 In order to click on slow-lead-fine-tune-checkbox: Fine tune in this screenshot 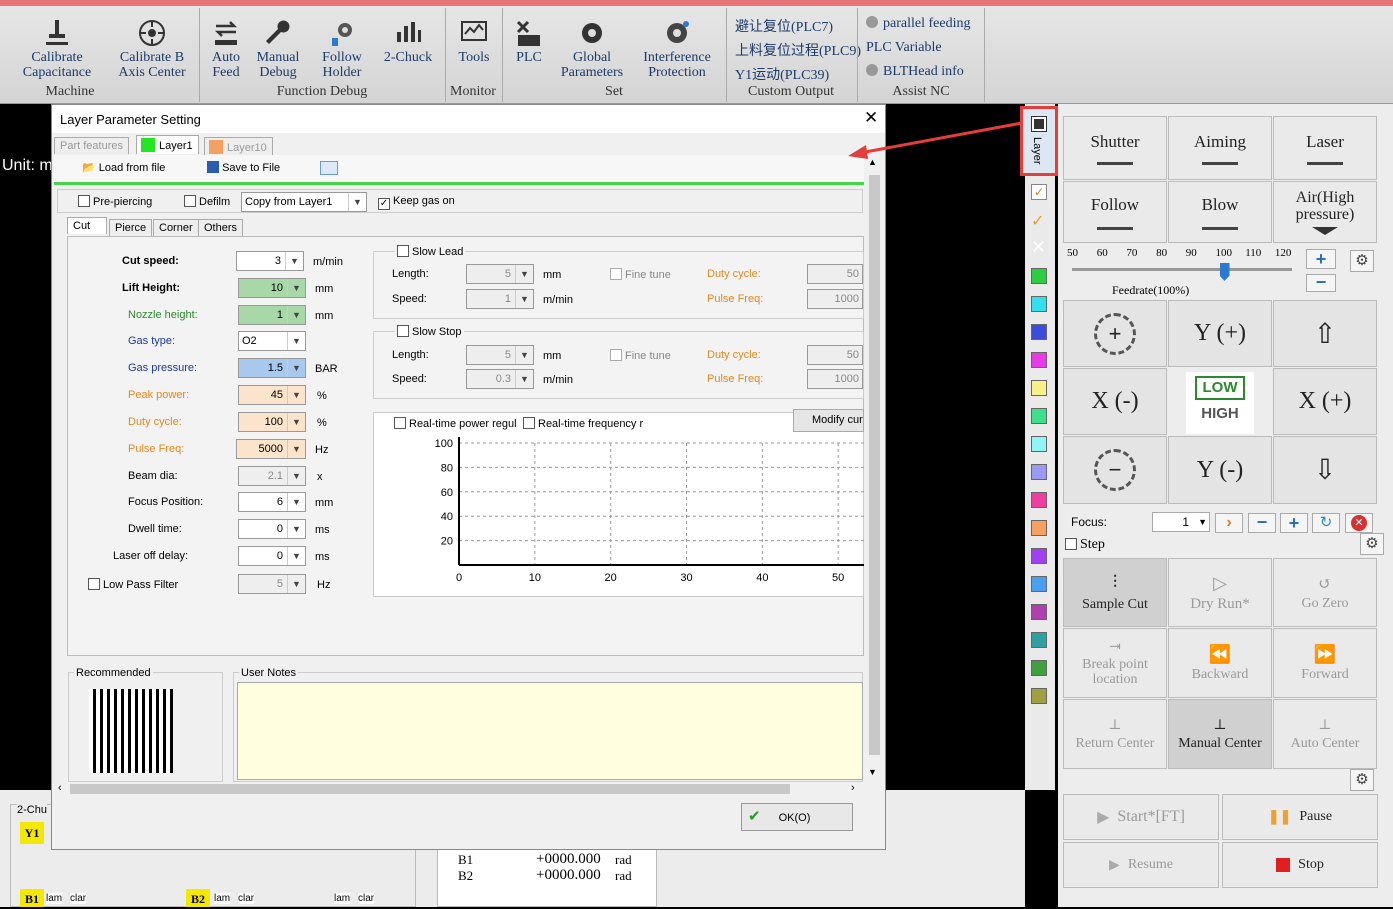, I will do `click(640, 274)`.